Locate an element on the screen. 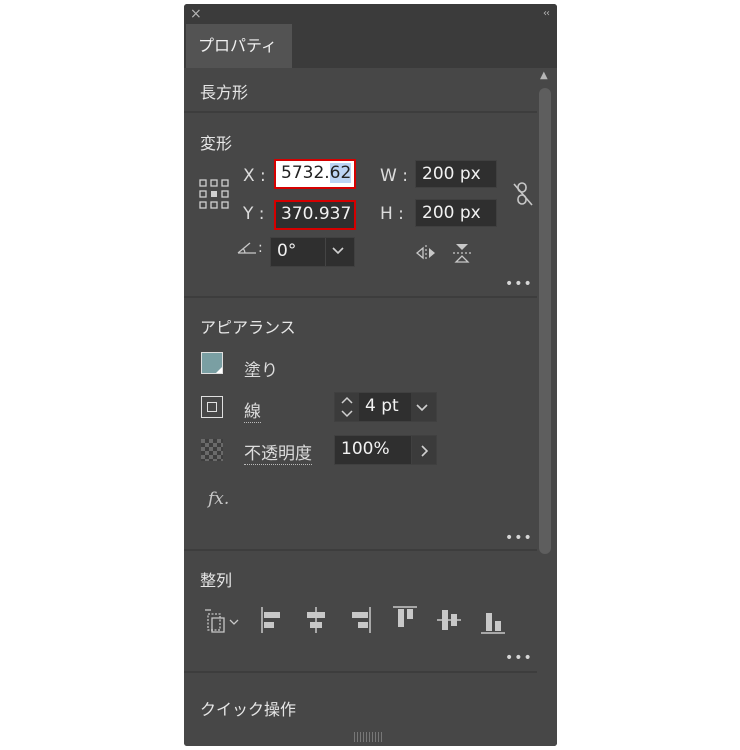  align-section-title: 整列 is located at coordinates (216, 580).